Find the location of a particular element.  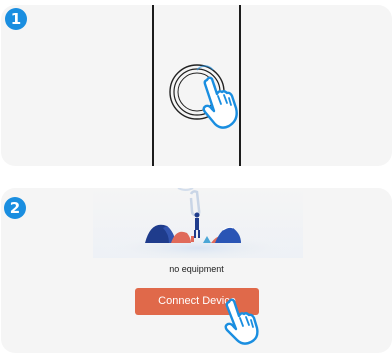

step-2-badge: 2 is located at coordinates (15, 208).